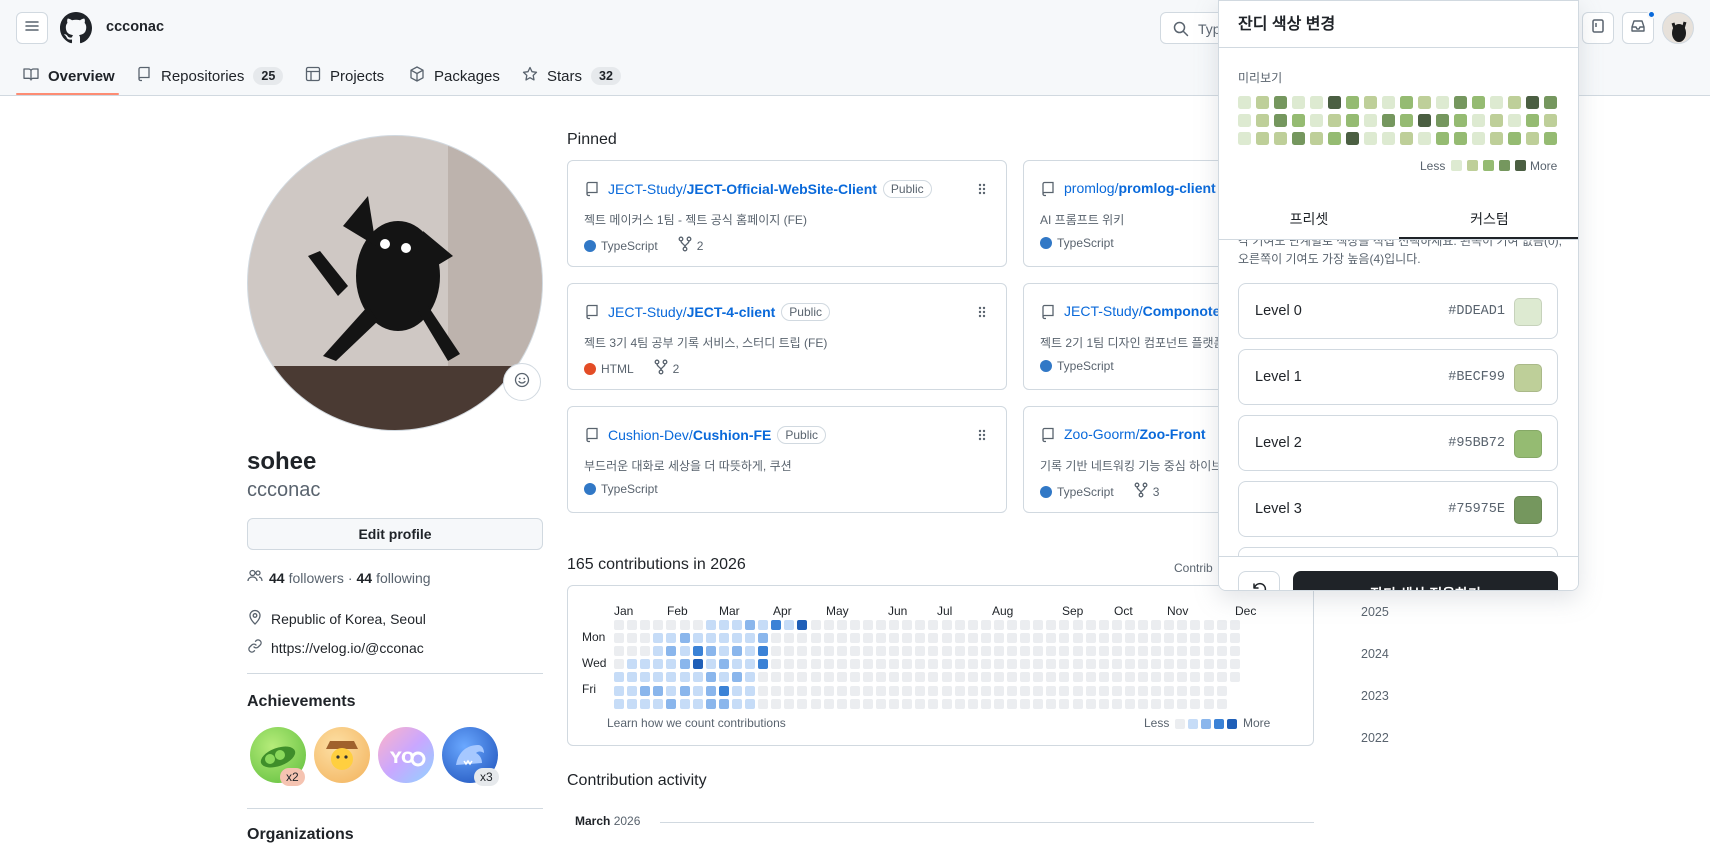 Image resolution: width=1710 pixels, height=844 pixels. I want to click on tab-stars: Stars 32, so click(571, 76).